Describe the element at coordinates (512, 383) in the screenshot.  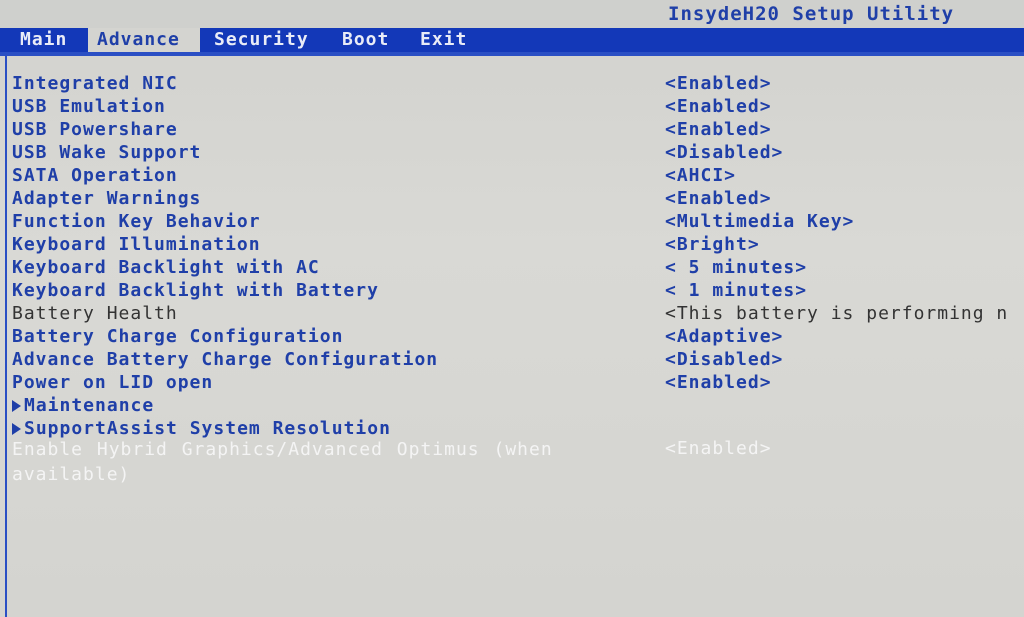
I see `setting-power-on-lid-open: Power on LID open <Enabled>` at that location.